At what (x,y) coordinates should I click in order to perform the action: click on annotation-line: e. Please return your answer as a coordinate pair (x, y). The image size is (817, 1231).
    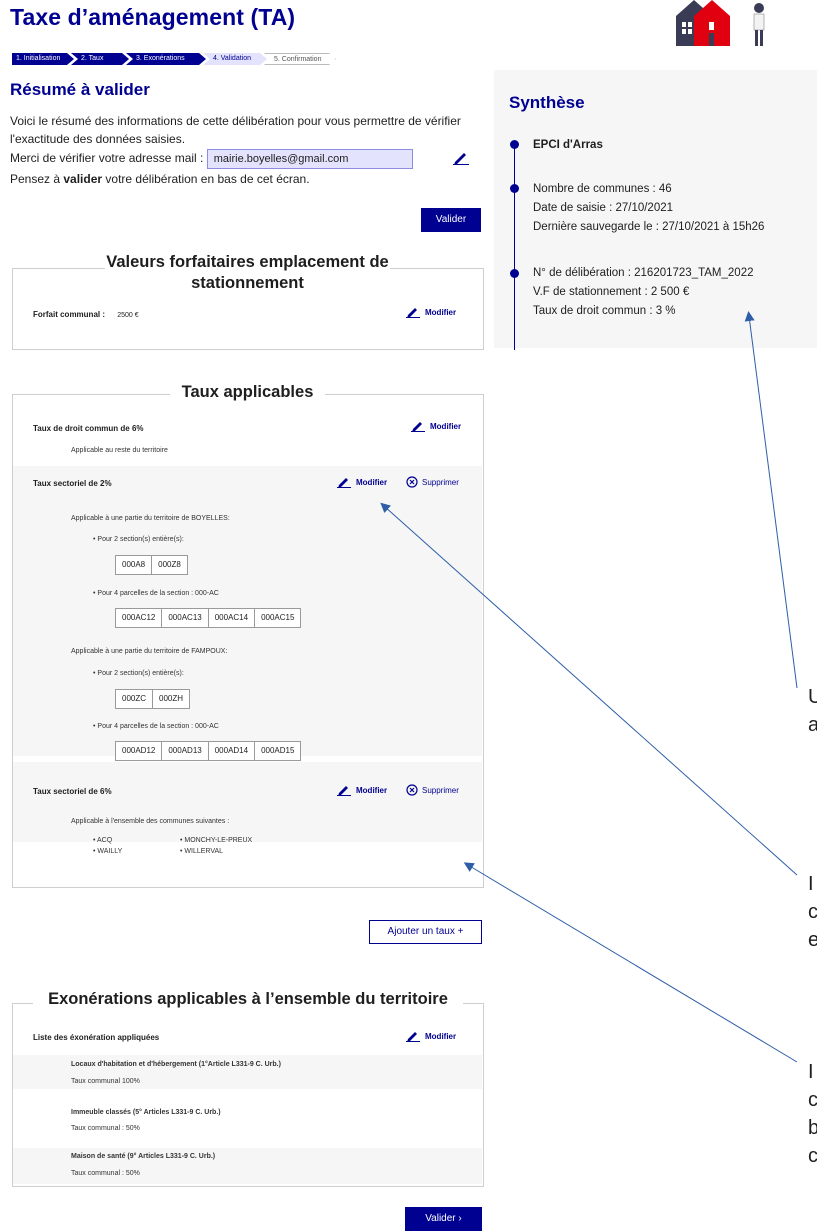
    Looking at the image, I should click on (812, 940).